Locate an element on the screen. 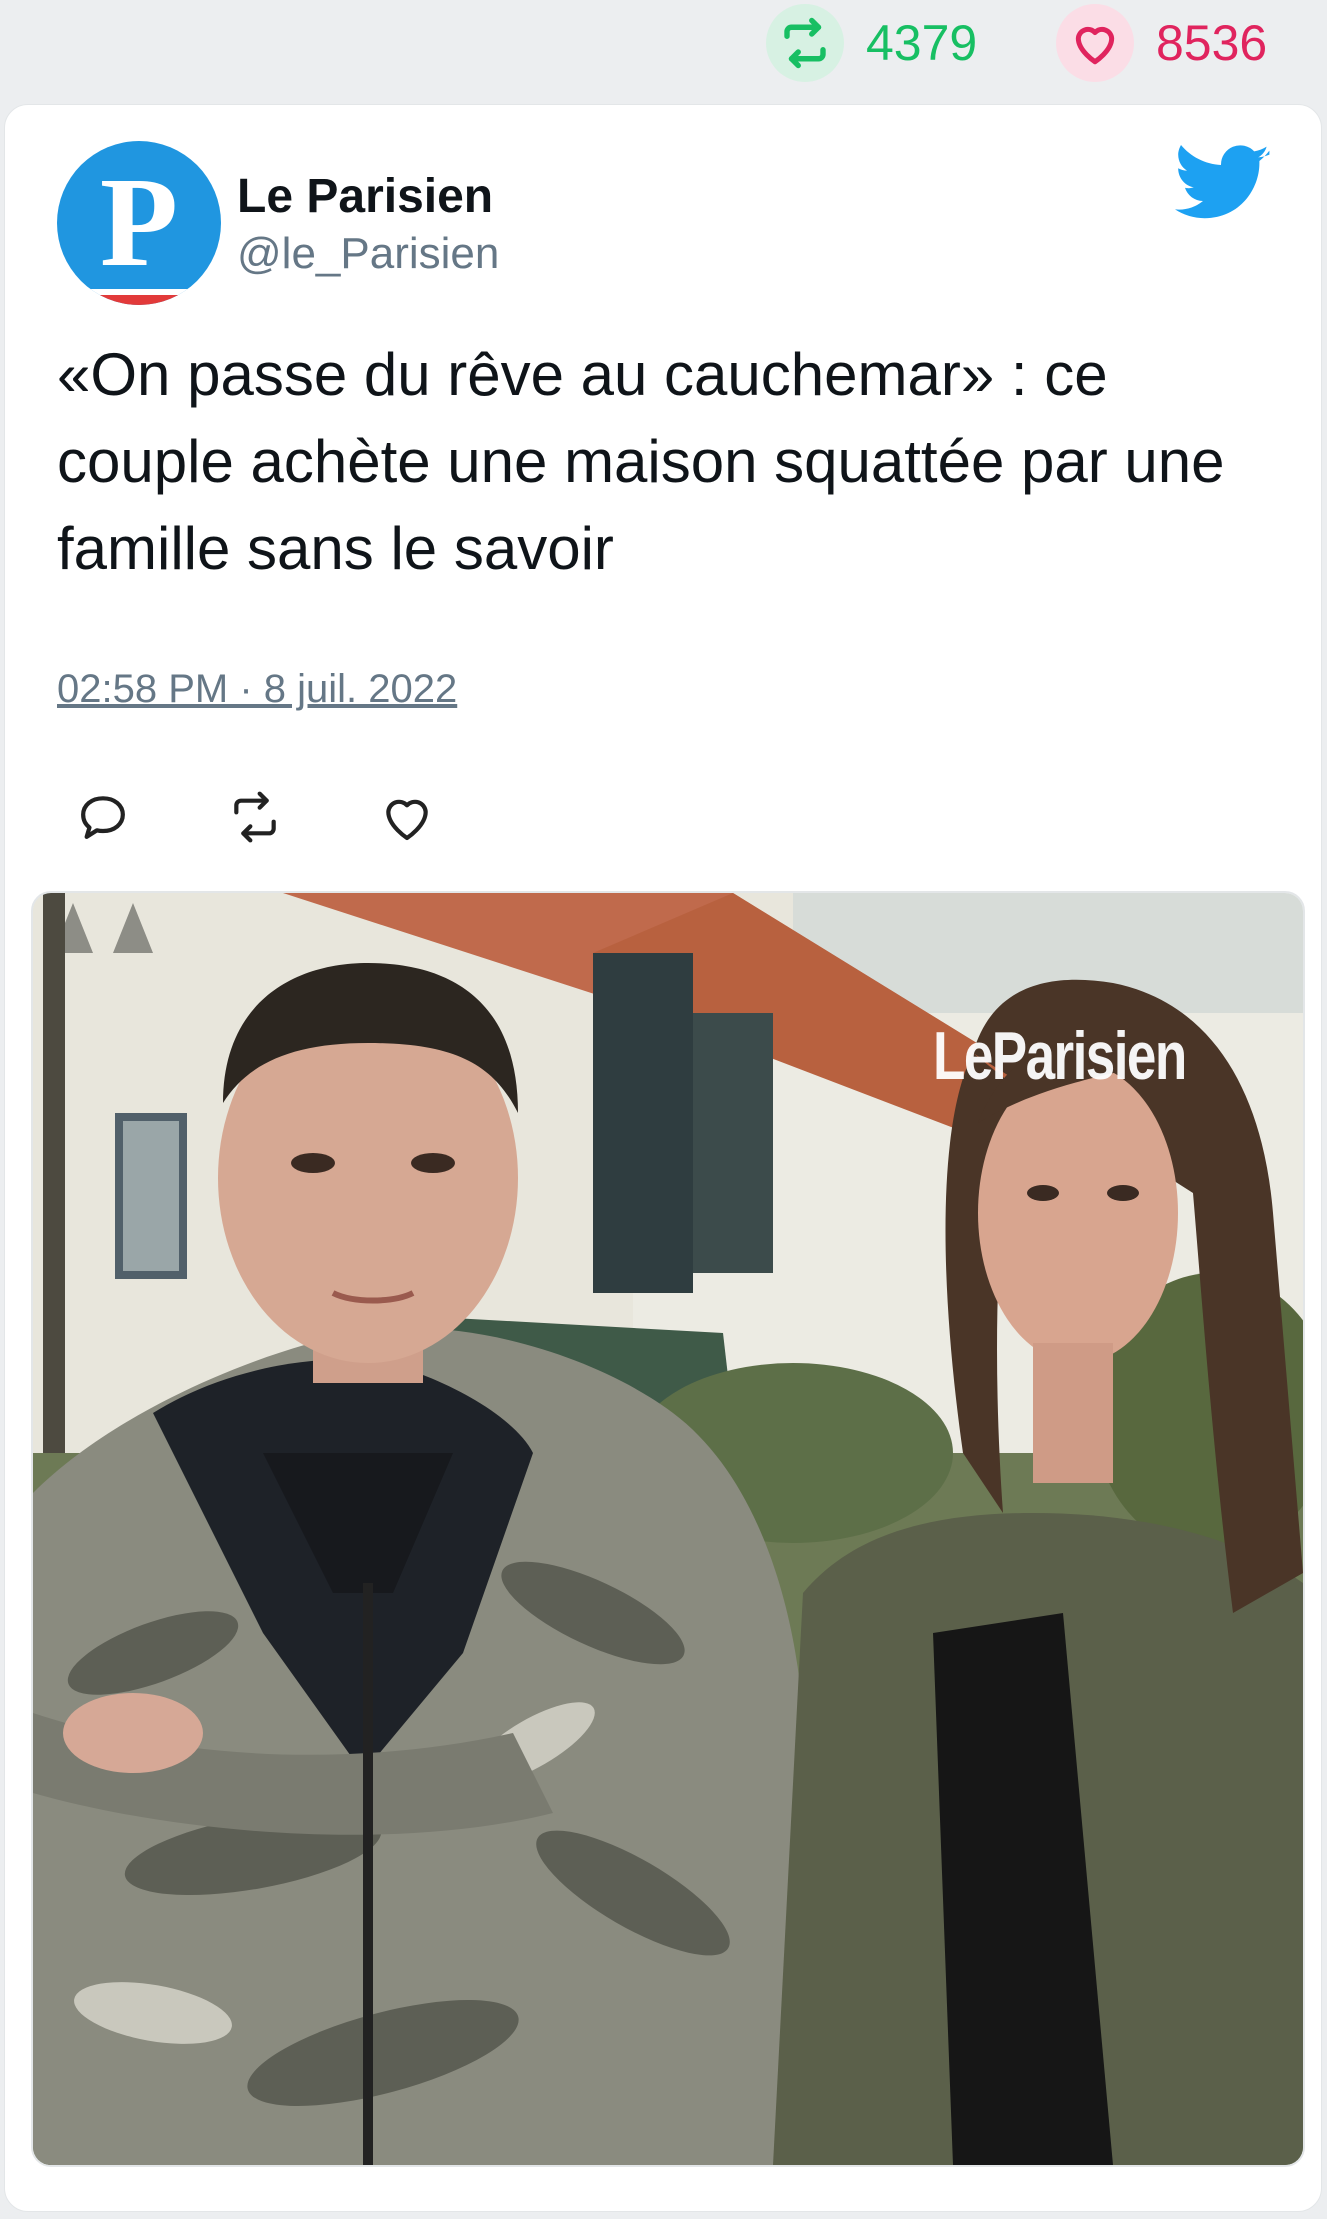 The height and width of the screenshot is (2219, 1327). le-parisien-logo-icon: P is located at coordinates (139, 222).